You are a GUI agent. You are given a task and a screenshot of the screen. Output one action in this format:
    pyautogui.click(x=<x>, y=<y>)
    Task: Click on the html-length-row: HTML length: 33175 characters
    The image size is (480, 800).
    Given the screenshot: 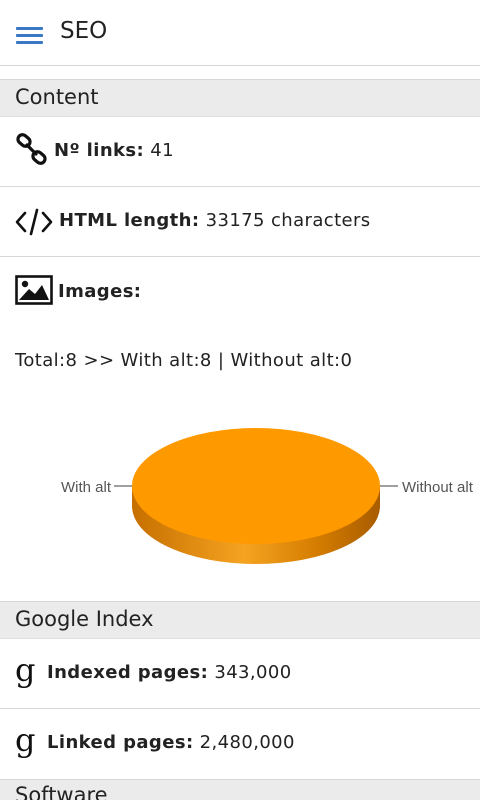 What is the action you would take?
    pyautogui.click(x=240, y=222)
    